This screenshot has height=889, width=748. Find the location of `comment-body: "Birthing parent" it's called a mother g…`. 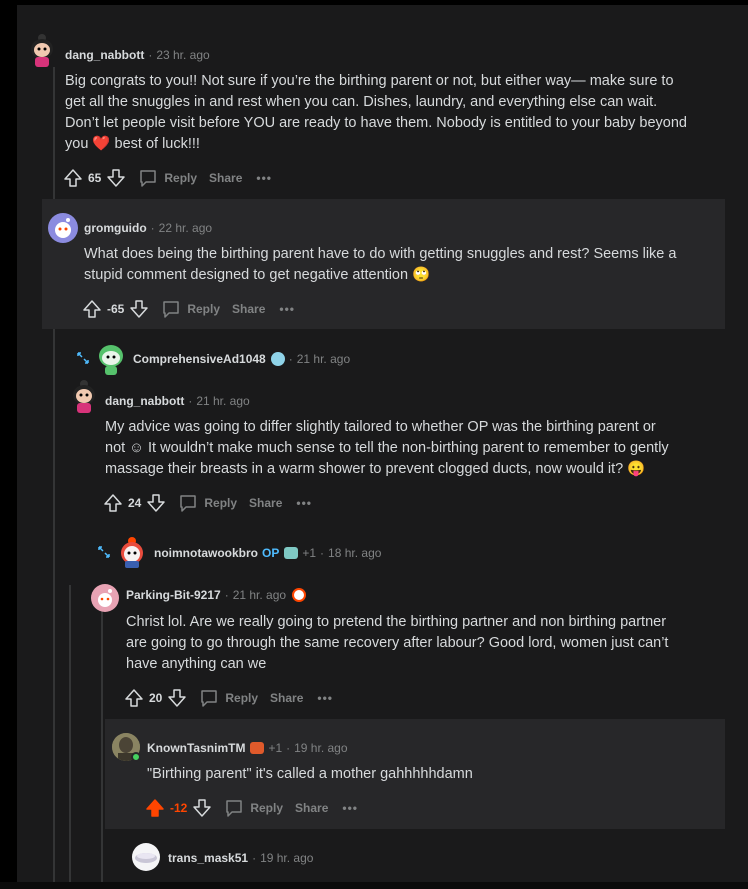

comment-body: "Birthing parent" it's called a mother g… is located at coordinates (427, 774).